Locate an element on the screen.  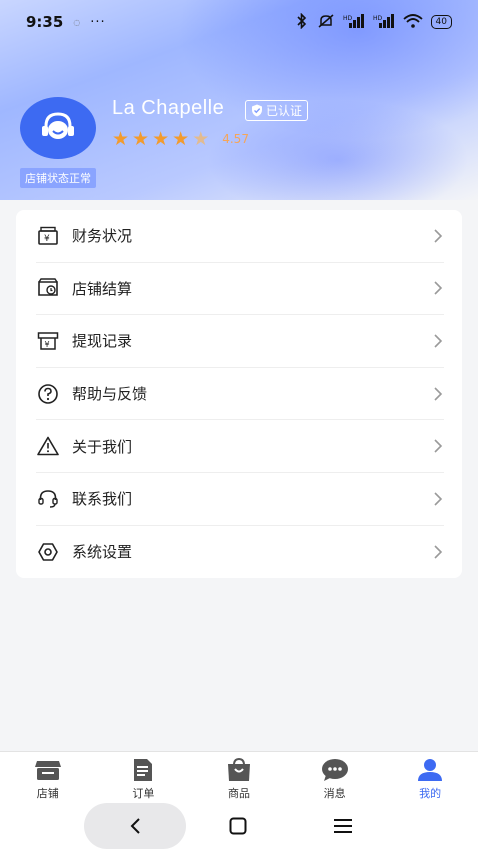
menu-label: 系统设置 is located at coordinates (102, 552).